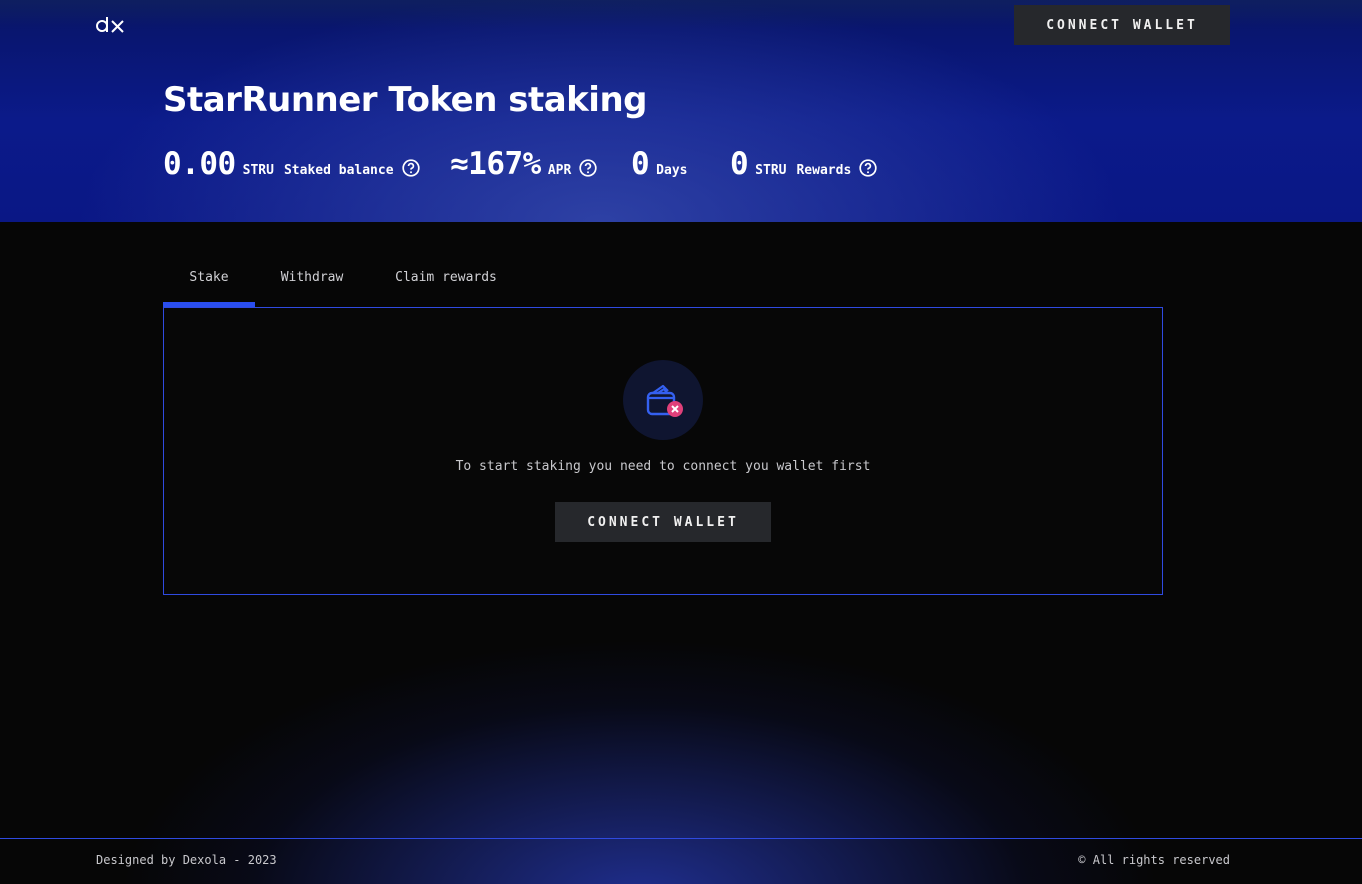 The height and width of the screenshot is (884, 1362). Describe the element at coordinates (405, 100) in the screenshot. I see `page-title: StarRunner Token staking` at that location.